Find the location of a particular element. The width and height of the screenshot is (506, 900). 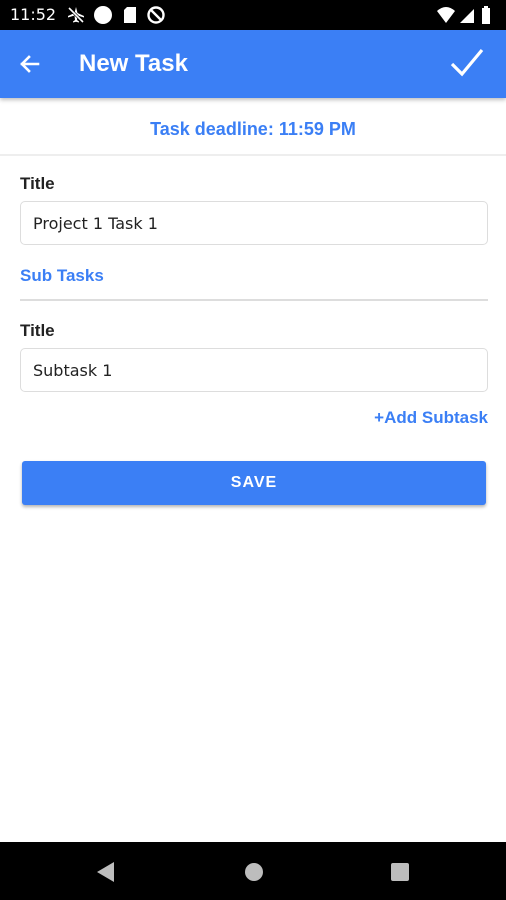

subtask-title-input is located at coordinates (253, 370).